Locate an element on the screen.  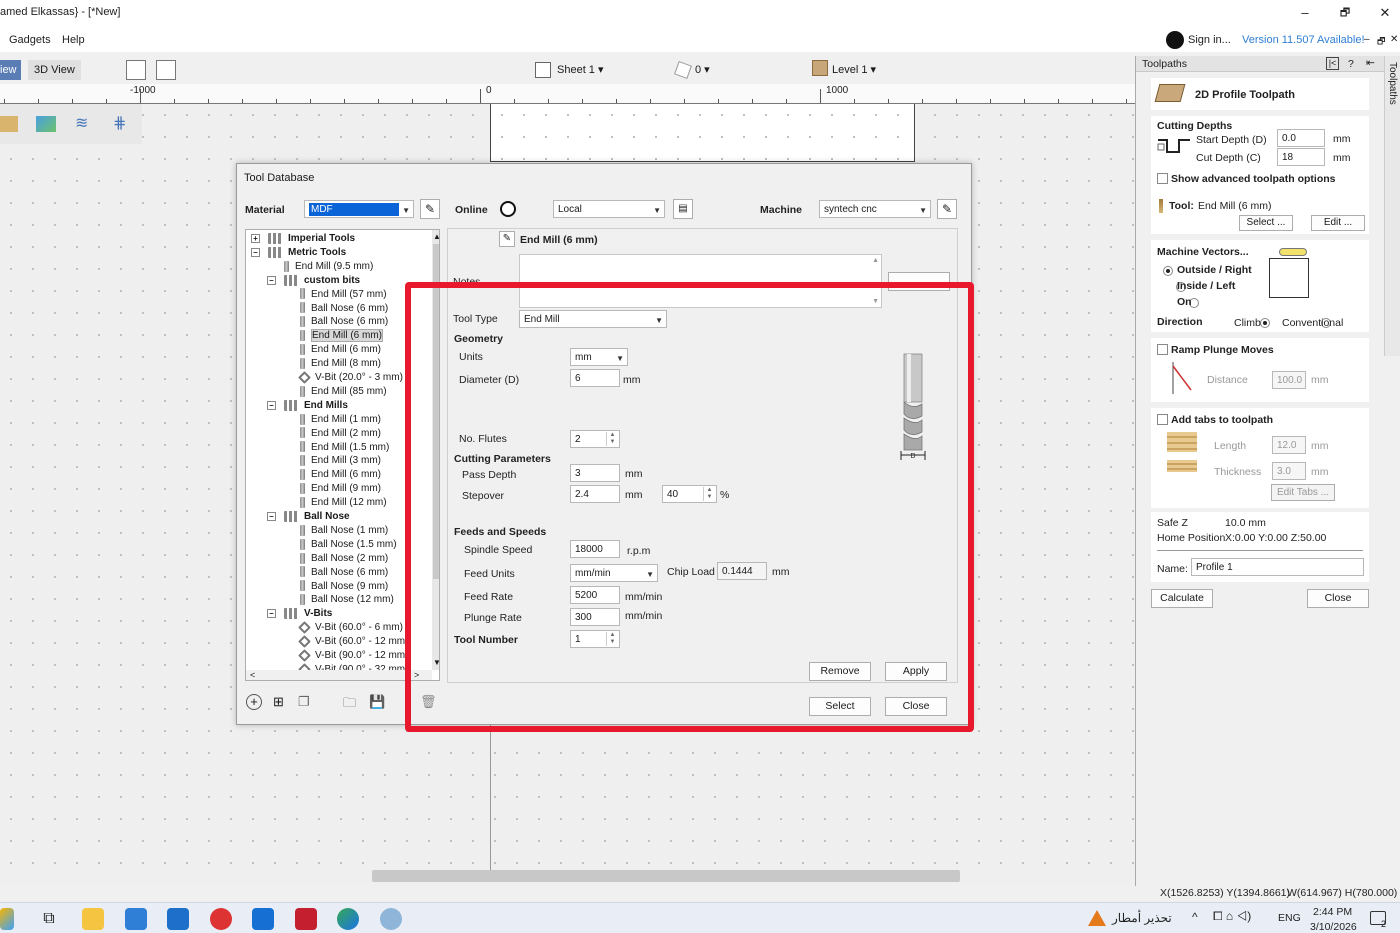
tree-item: End Mill (12 mm) is located at coordinates (343, 503).